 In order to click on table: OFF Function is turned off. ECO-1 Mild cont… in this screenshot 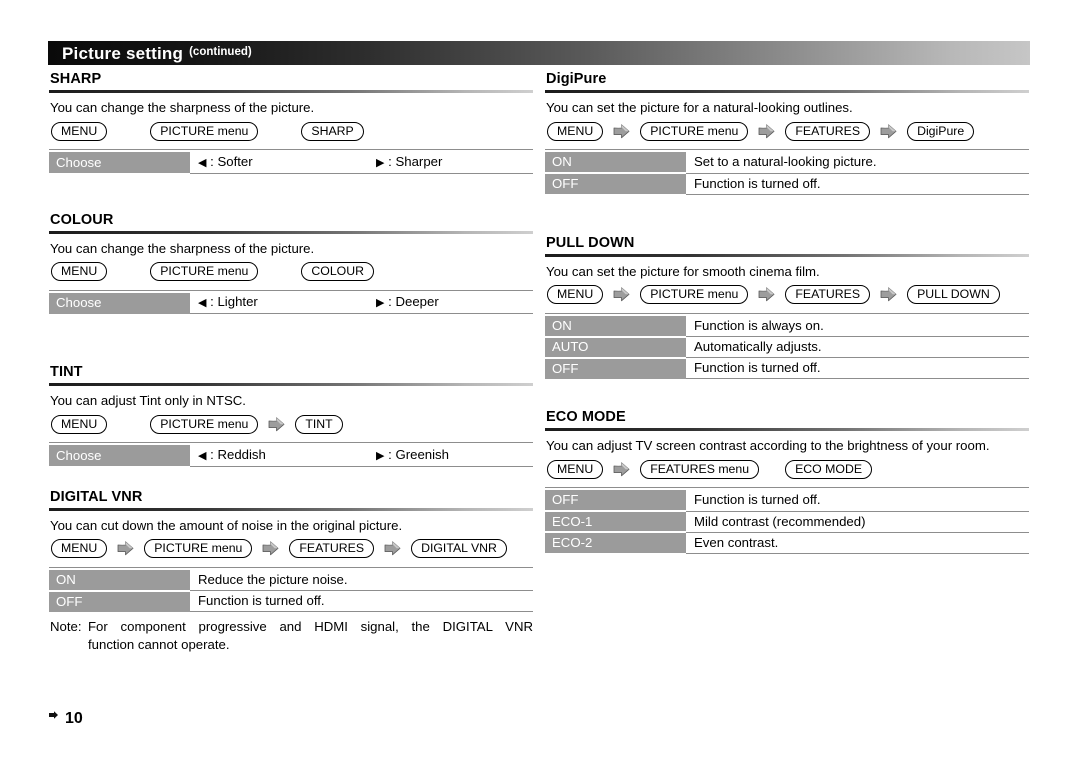, I will do `click(787, 522)`.